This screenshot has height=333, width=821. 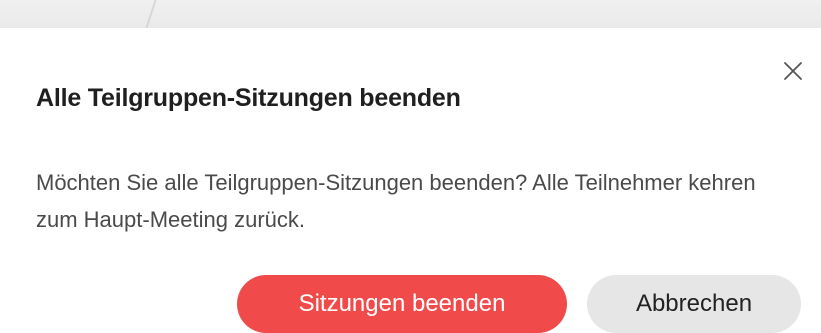 I want to click on cancel-button: Abbrechen, so click(x=694, y=304).